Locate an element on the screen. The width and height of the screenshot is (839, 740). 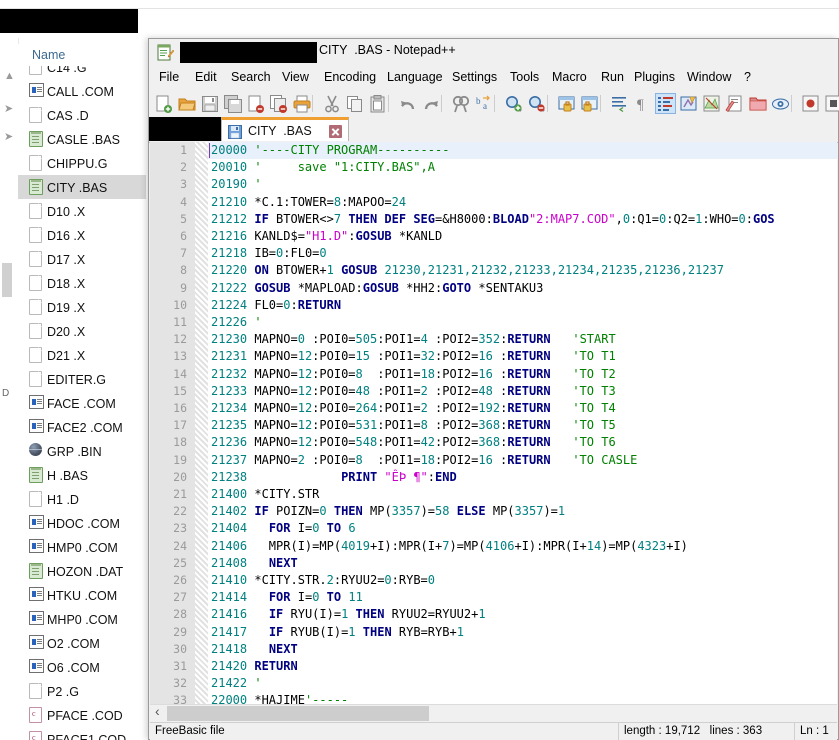
save-all-icon is located at coordinates (232, 103).